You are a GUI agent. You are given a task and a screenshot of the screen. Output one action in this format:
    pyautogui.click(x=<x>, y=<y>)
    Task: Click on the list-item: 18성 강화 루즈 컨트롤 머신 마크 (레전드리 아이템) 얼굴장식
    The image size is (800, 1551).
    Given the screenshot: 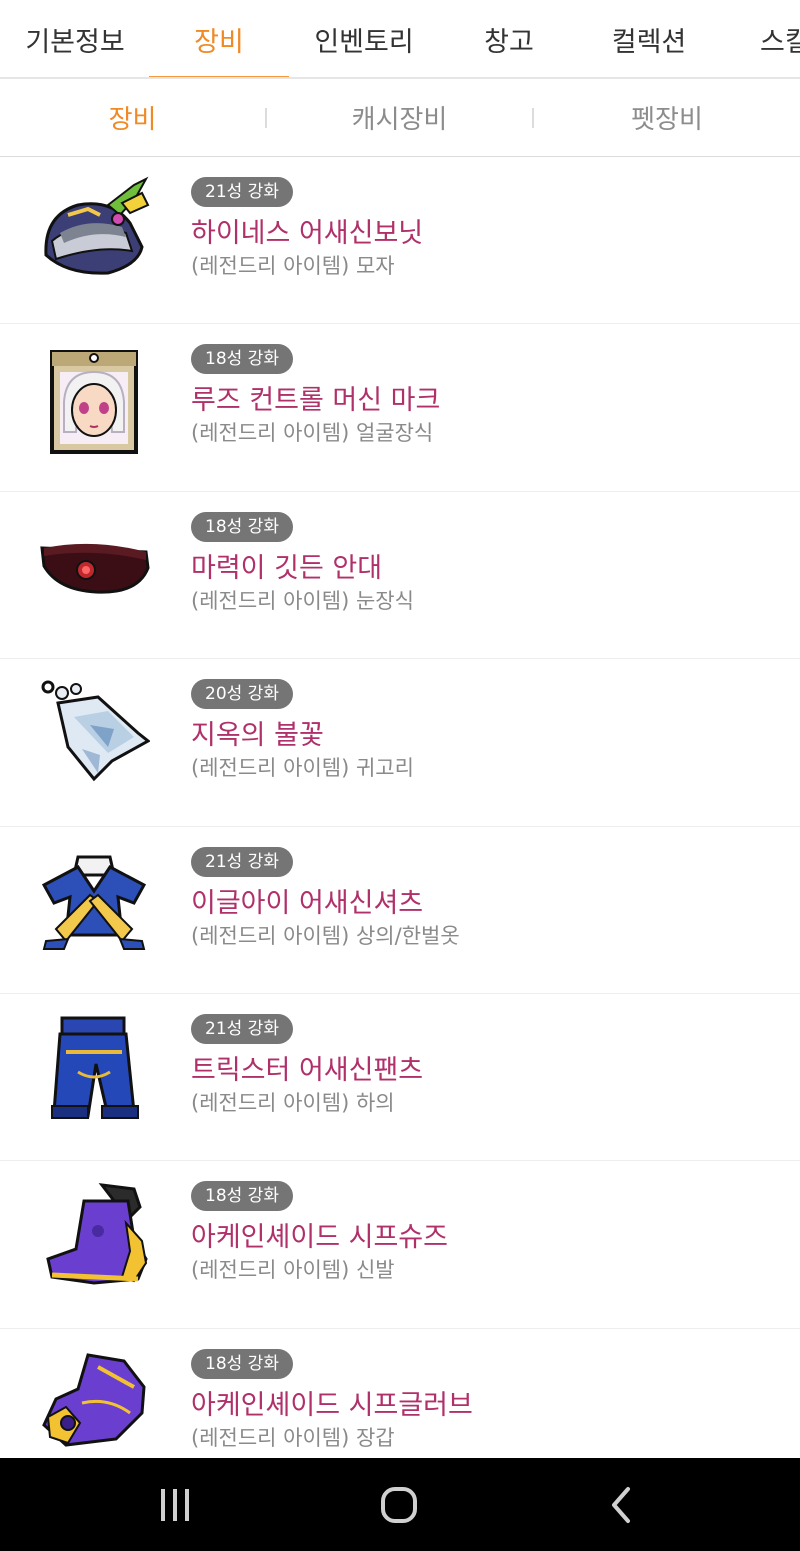 What is the action you would take?
    pyautogui.click(x=400, y=408)
    